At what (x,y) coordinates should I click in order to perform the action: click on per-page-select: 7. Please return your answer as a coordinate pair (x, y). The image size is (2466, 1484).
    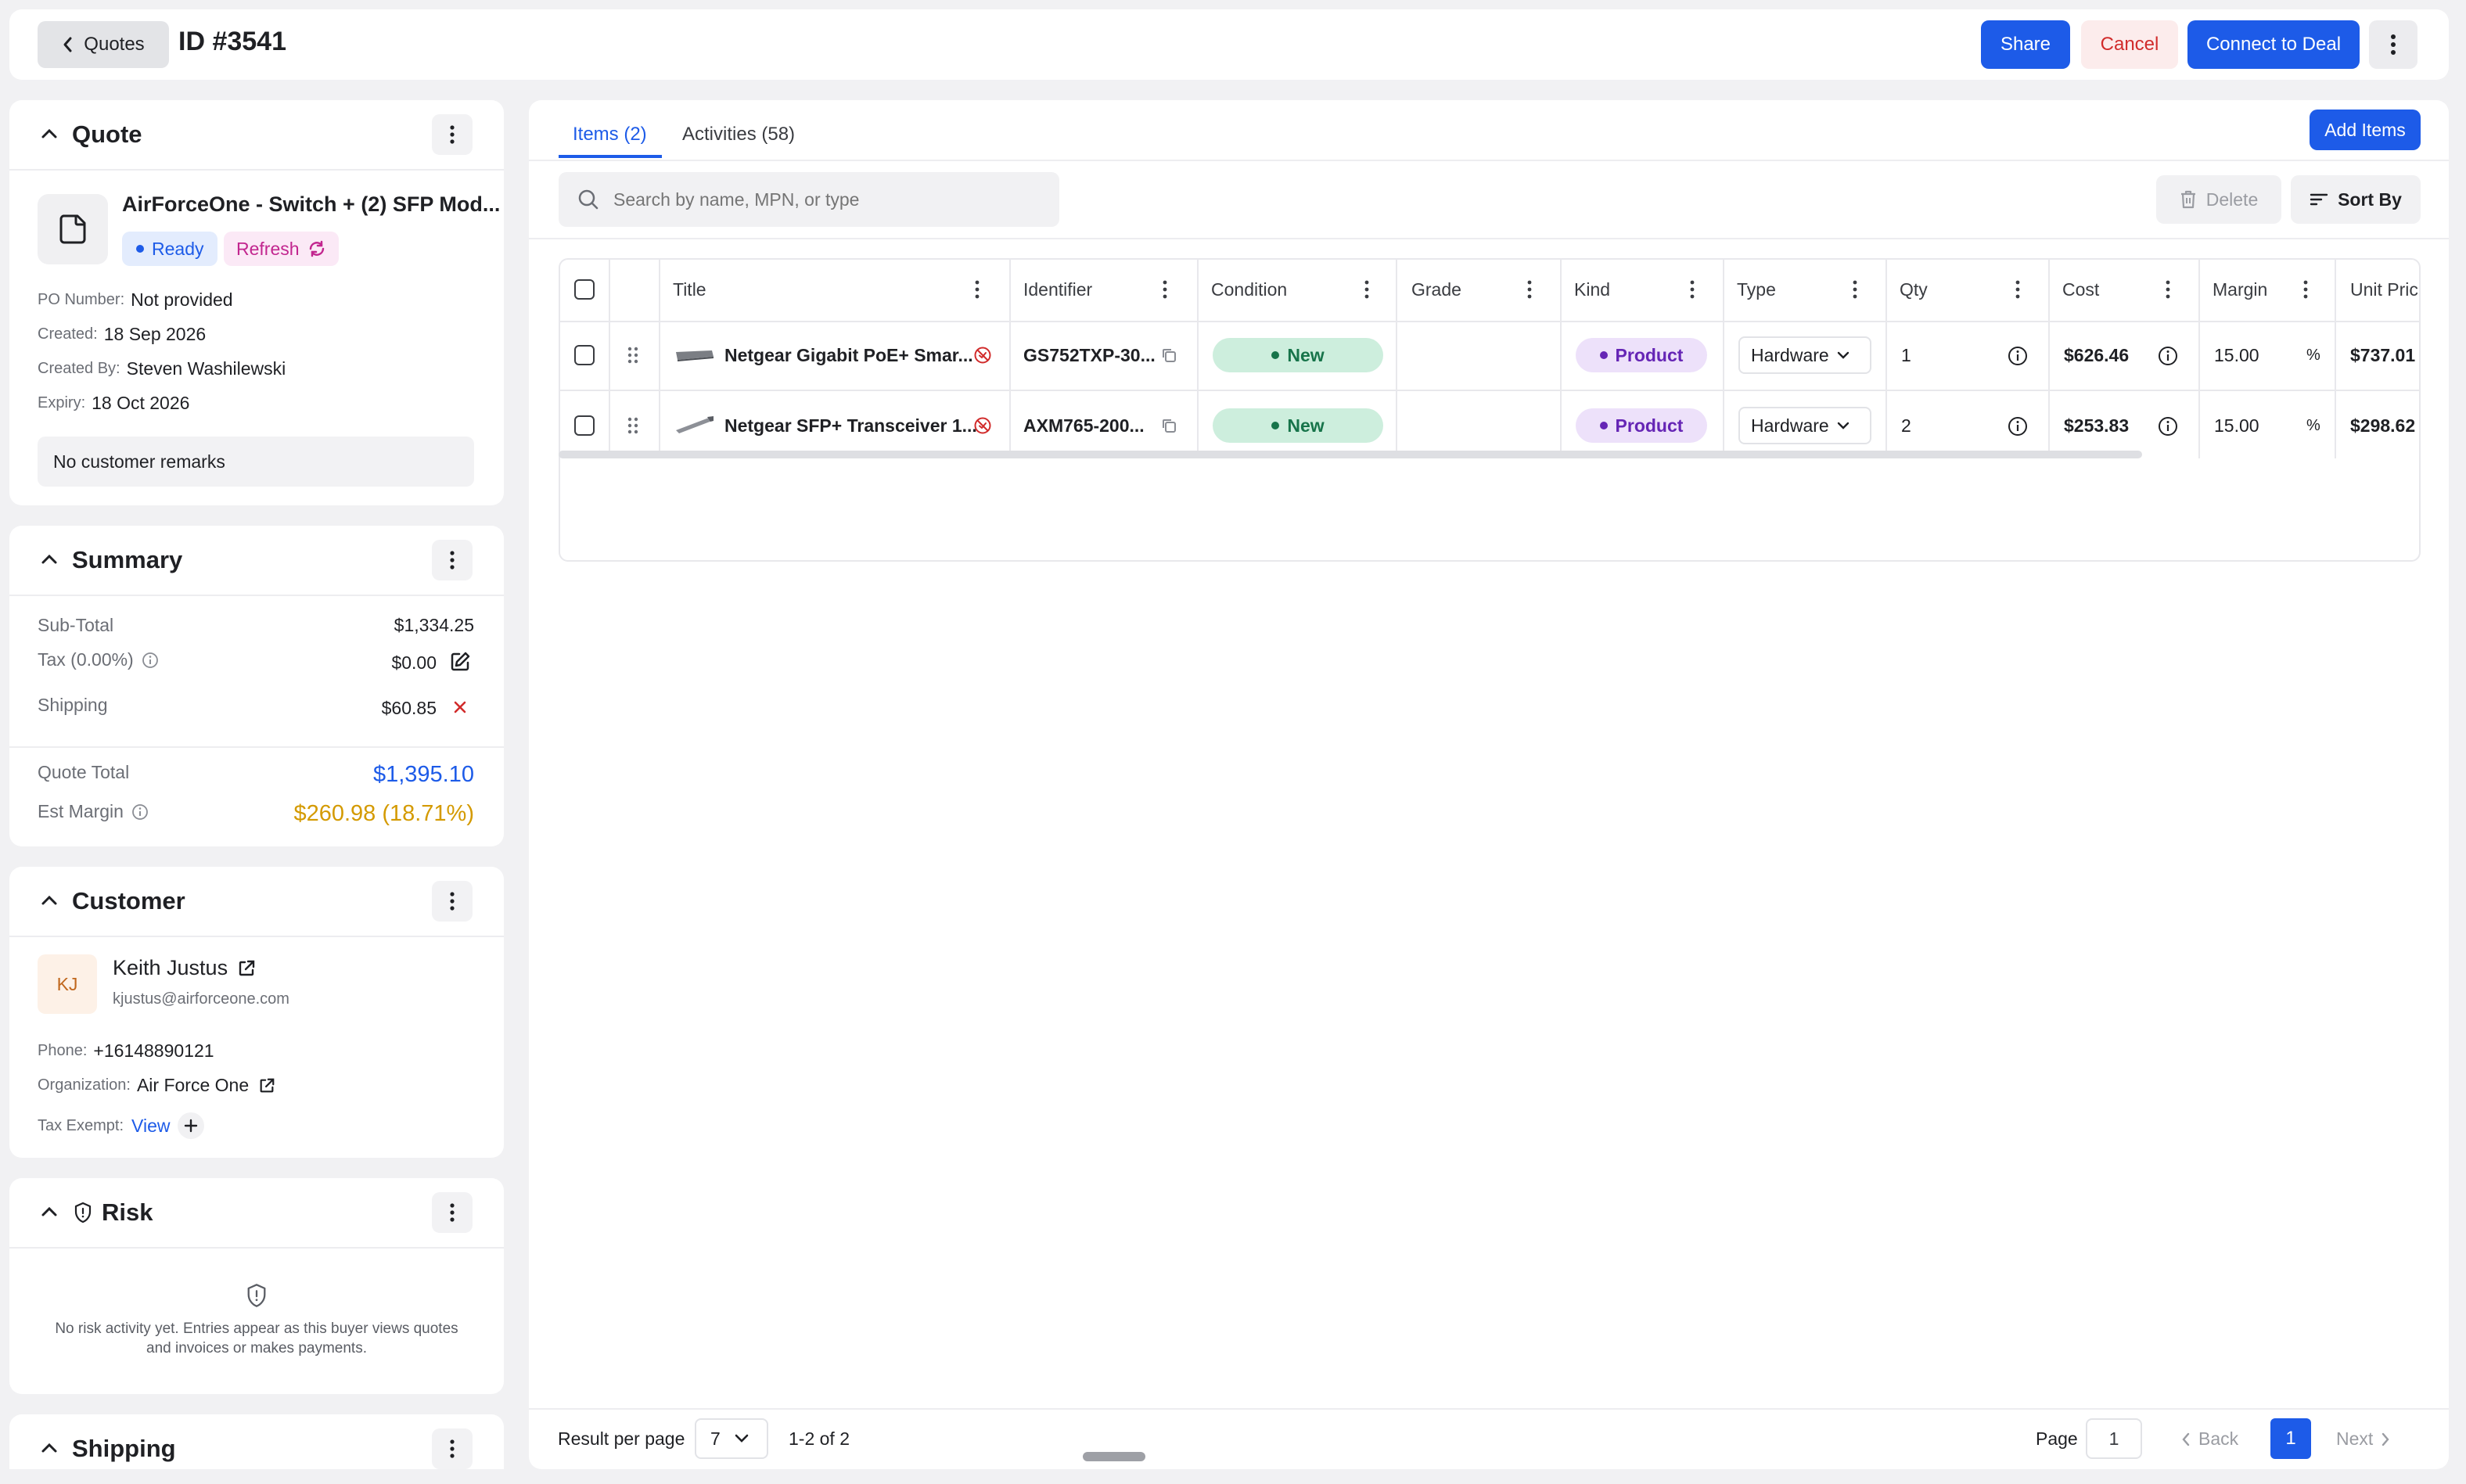
    Looking at the image, I should click on (731, 1438).